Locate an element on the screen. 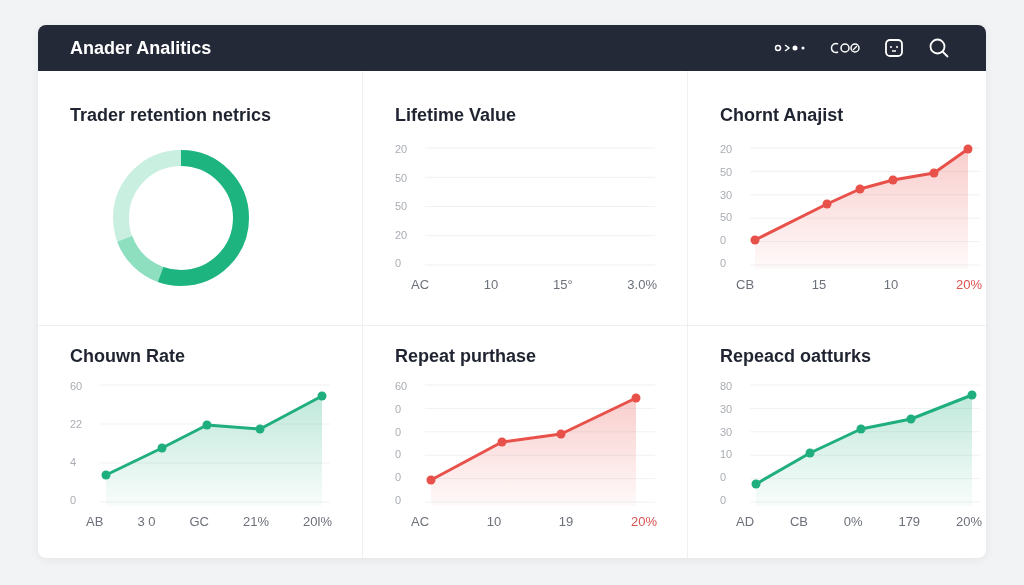 The height and width of the screenshot is (585, 1024). axis-label: 179 is located at coordinates (909, 521).